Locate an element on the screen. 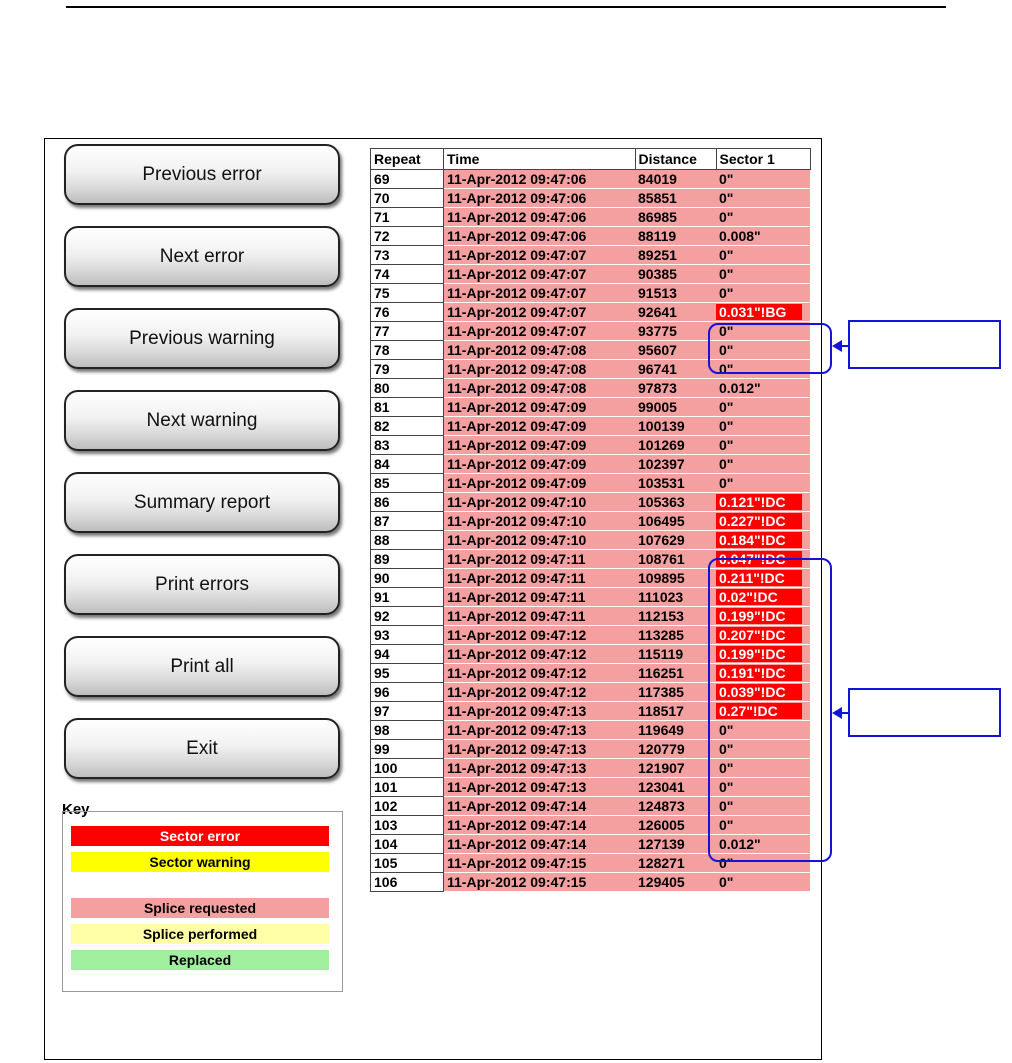  header-repeat: Repeat is located at coordinates (407, 159).